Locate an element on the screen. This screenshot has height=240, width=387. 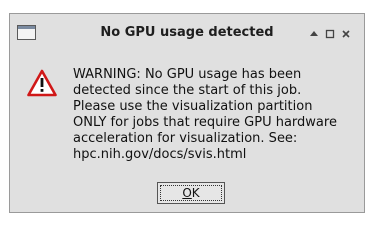
maximize-icon is located at coordinates (330, 34).